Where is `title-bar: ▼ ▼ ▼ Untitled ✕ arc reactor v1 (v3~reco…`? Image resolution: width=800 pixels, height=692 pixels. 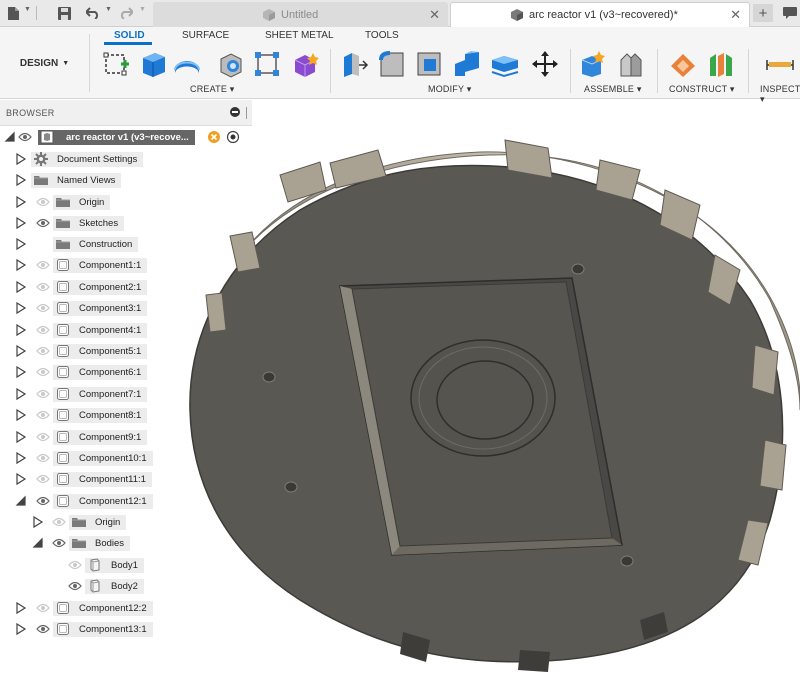
title-bar: ▼ ▼ ▼ Untitled ✕ arc reactor v1 (v3~reco… is located at coordinates (400, 13).